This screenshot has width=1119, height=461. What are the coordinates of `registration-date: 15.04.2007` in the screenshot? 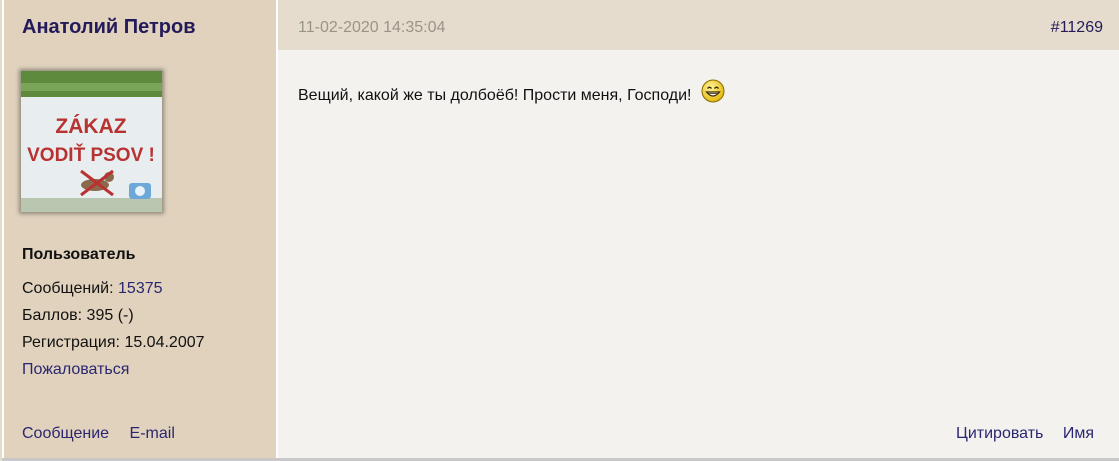 It's located at (164, 342).